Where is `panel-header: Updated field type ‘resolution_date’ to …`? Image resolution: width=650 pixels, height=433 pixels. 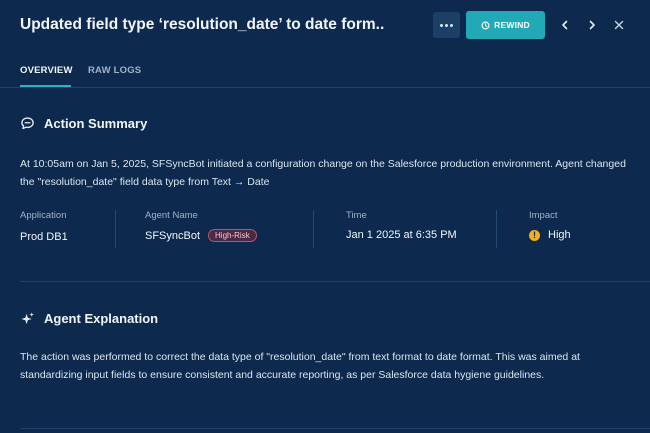
panel-header: Updated field type ‘resolution_date’ to … is located at coordinates (325, 26).